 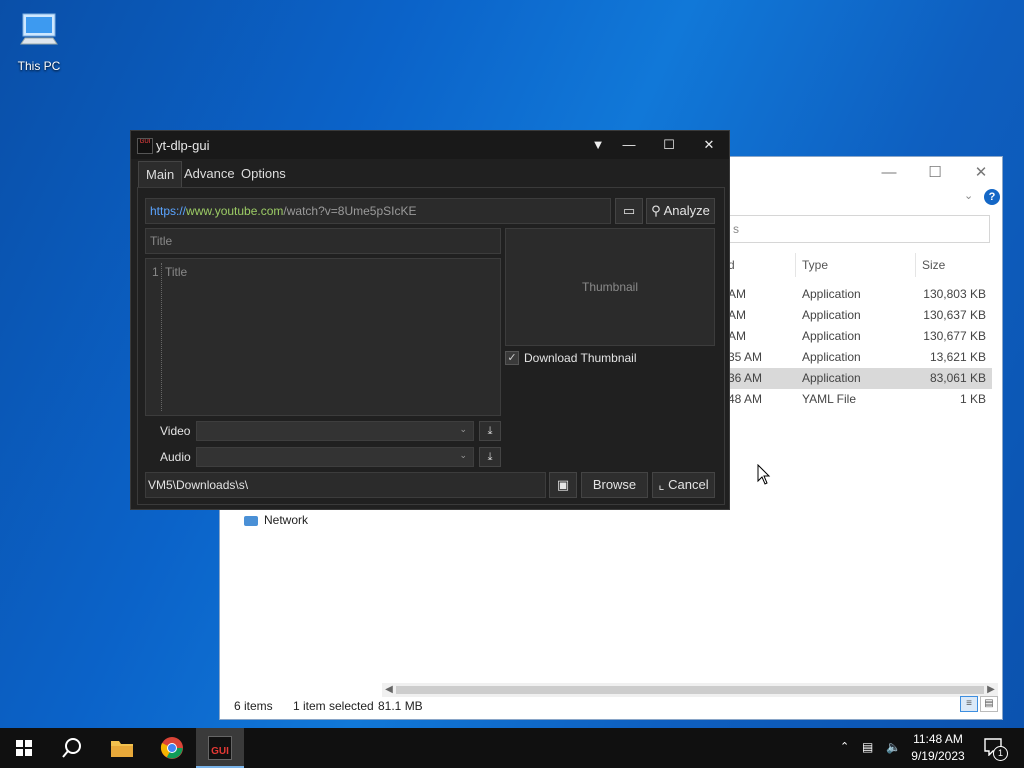 I want to click on open-folder-button: ▣, so click(x=563, y=485).